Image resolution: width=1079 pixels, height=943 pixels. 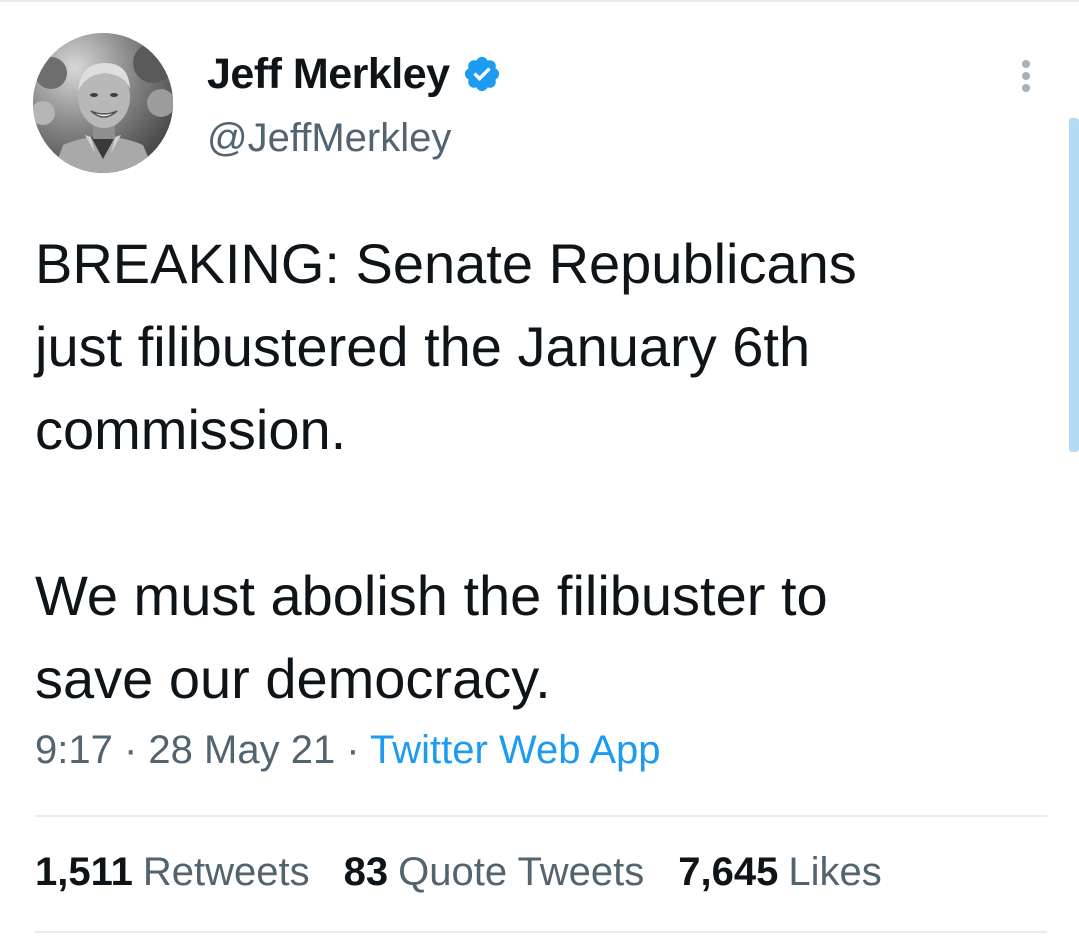 I want to click on avatar-photo, so click(x=103, y=103).